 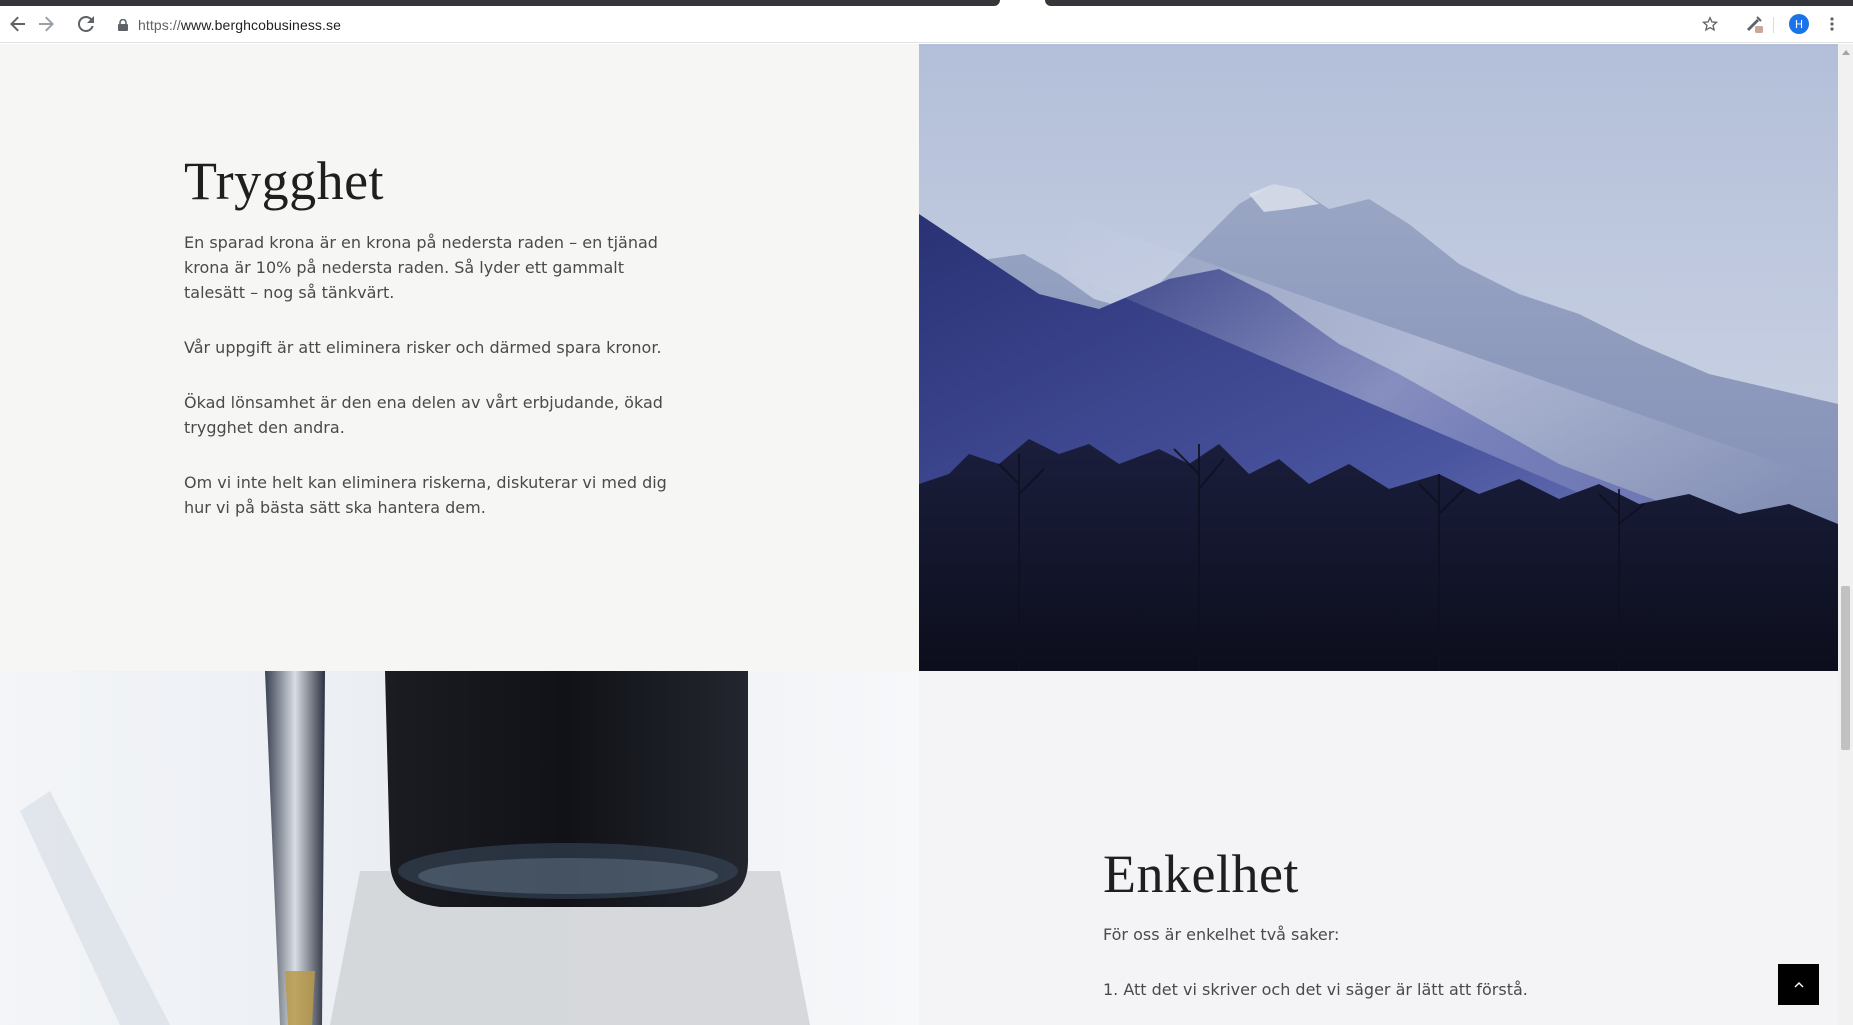 What do you see at coordinates (284, 181) in the screenshot?
I see `trygghet-heading: Trygghet` at bounding box center [284, 181].